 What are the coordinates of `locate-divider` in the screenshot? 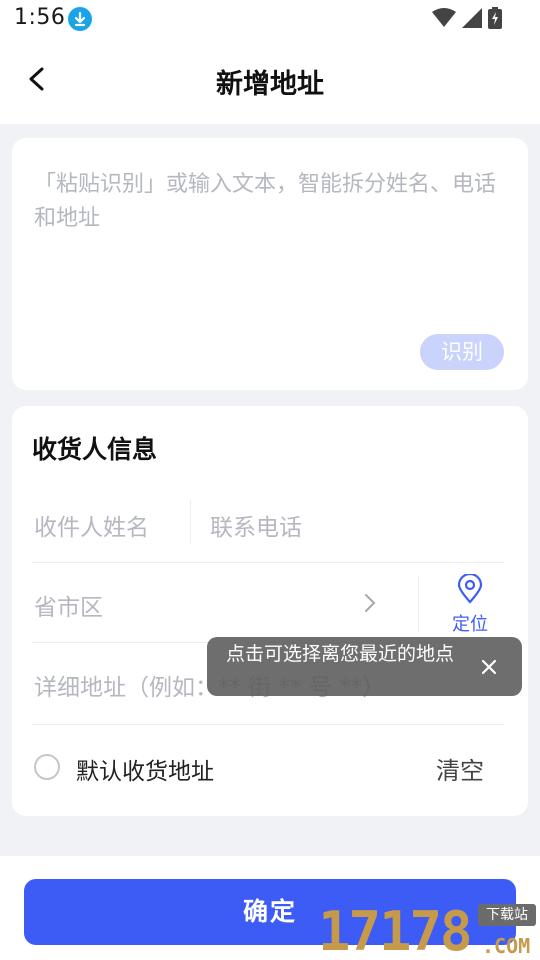 It's located at (418, 604).